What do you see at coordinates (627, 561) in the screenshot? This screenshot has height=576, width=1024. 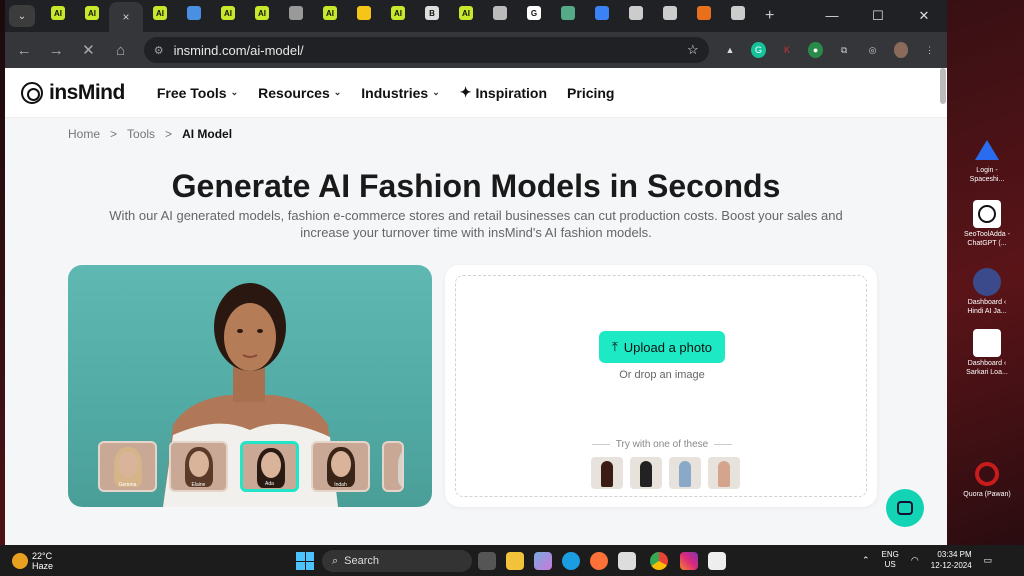 I see `store-icon` at bounding box center [627, 561].